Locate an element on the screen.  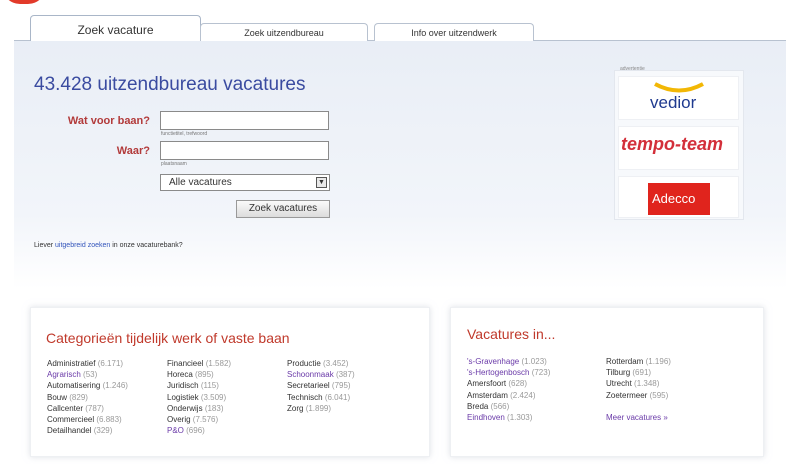
list-item: Callcenter (787) is located at coordinates (87, 408).